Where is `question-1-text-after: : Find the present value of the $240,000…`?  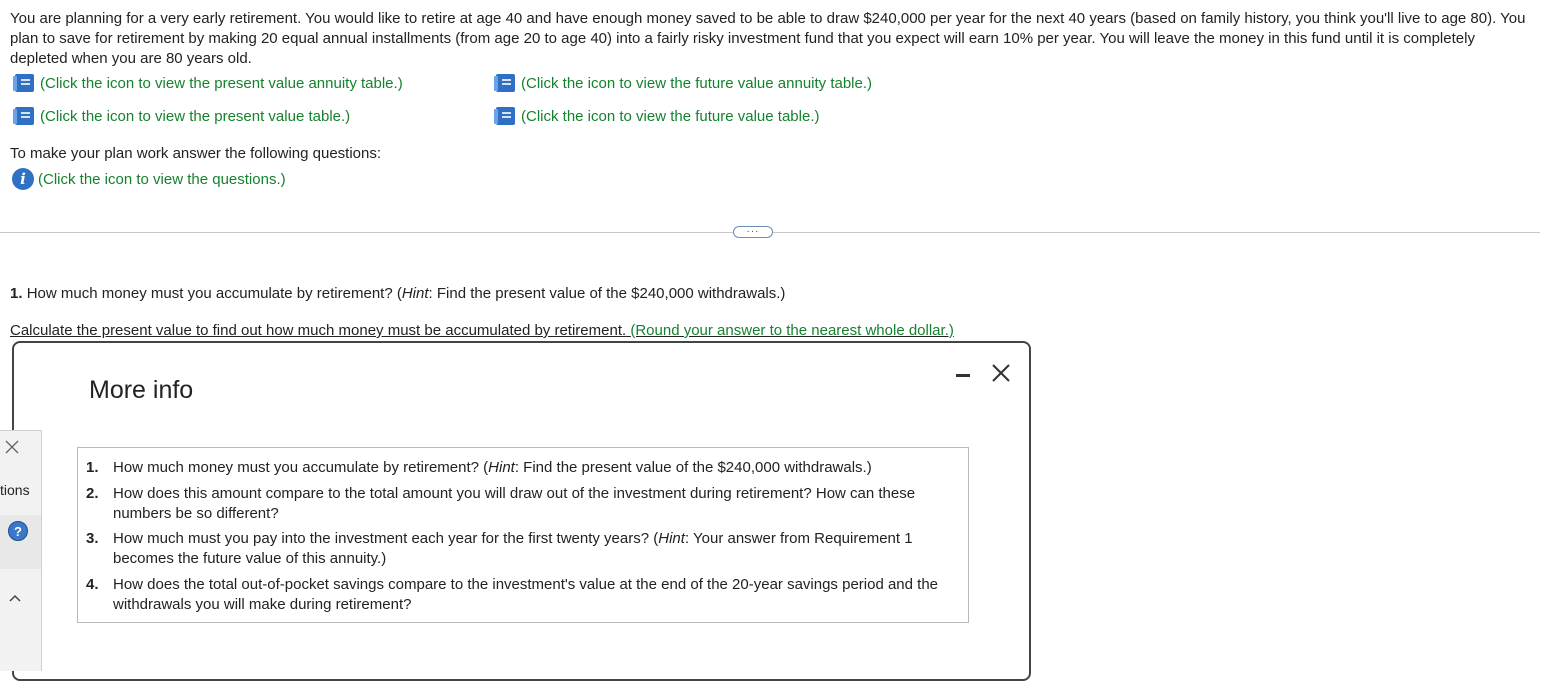 question-1-text-after: : Find the present value of the $240,000… is located at coordinates (607, 293).